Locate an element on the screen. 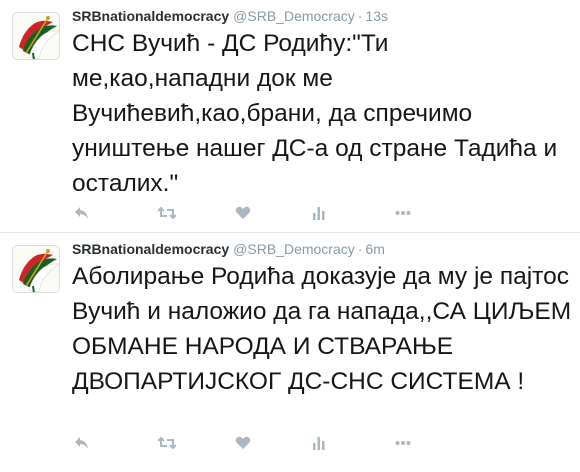  tweet-header: SRBnationaldemocracy @SRB_Democracy · 6m is located at coordinates (228, 249).